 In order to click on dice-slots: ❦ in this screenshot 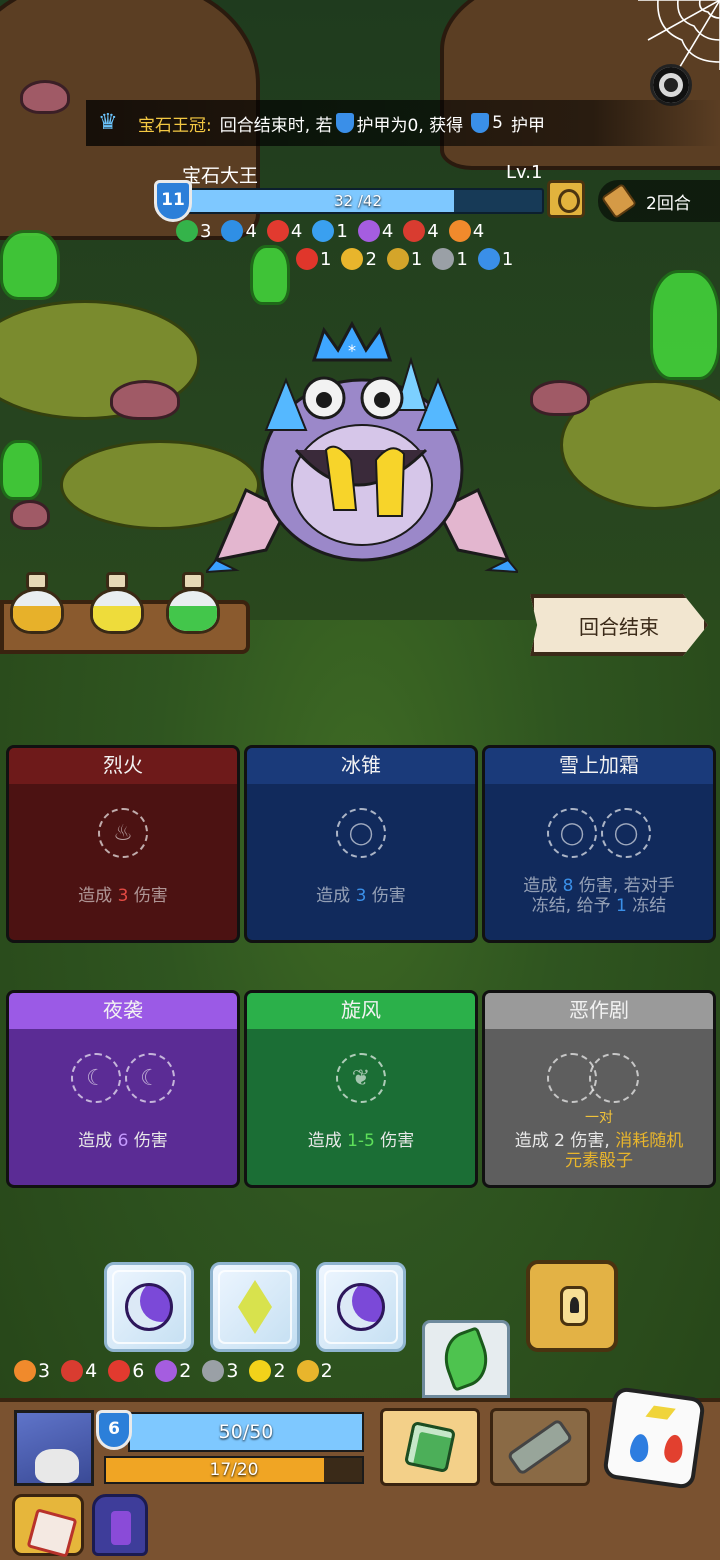, I will do `click(361, 1078)`.